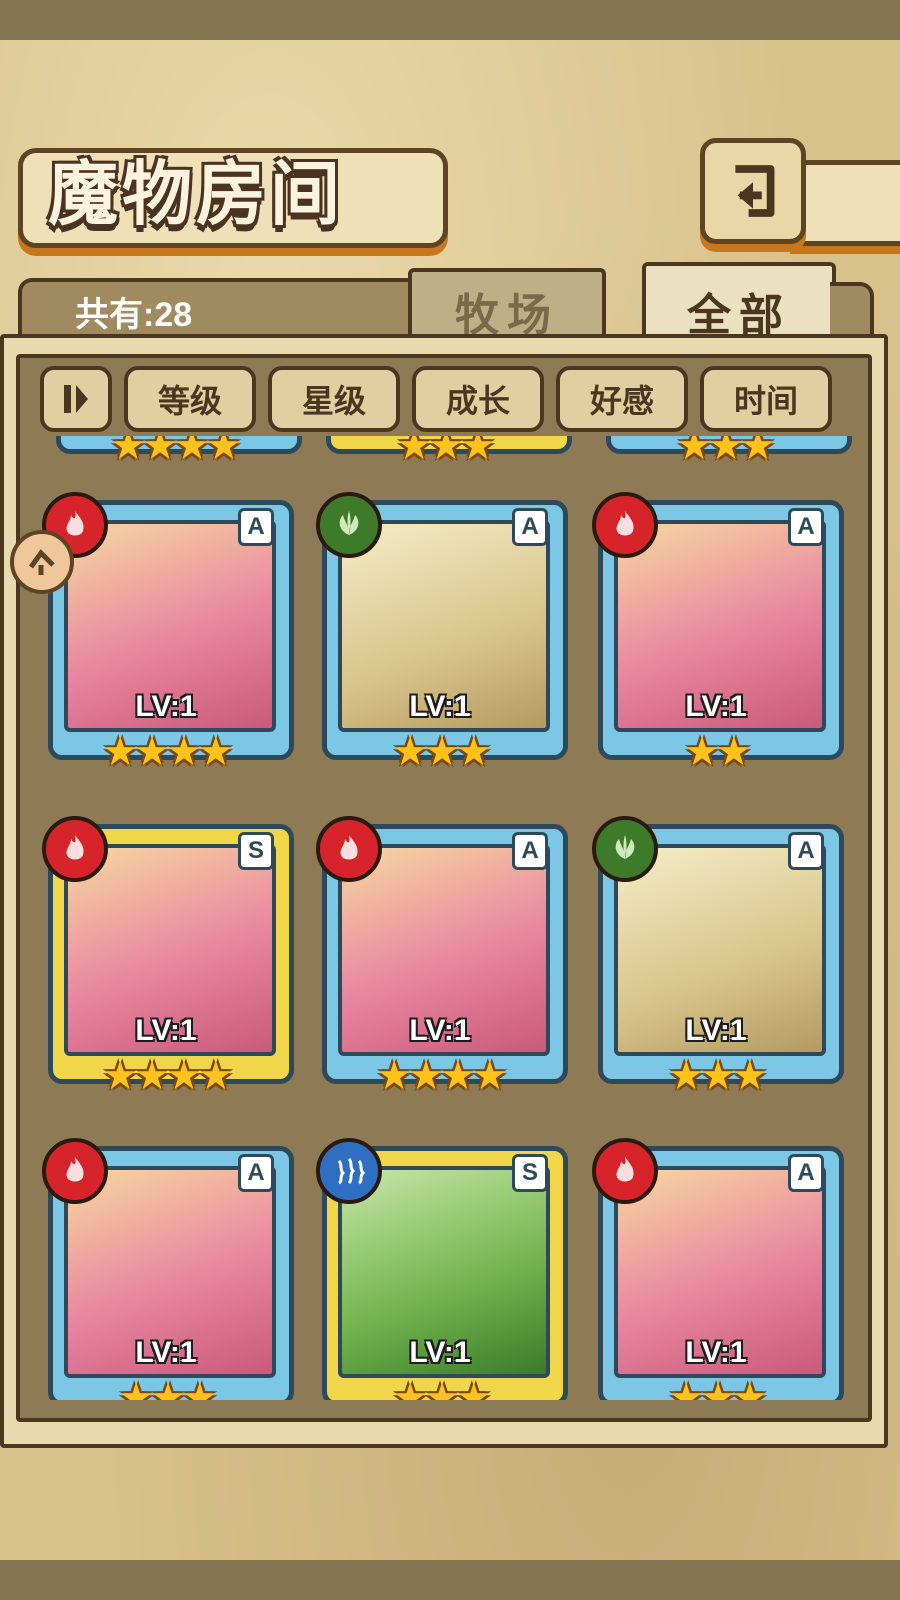  I want to click on lock-marker, so click(42, 562).